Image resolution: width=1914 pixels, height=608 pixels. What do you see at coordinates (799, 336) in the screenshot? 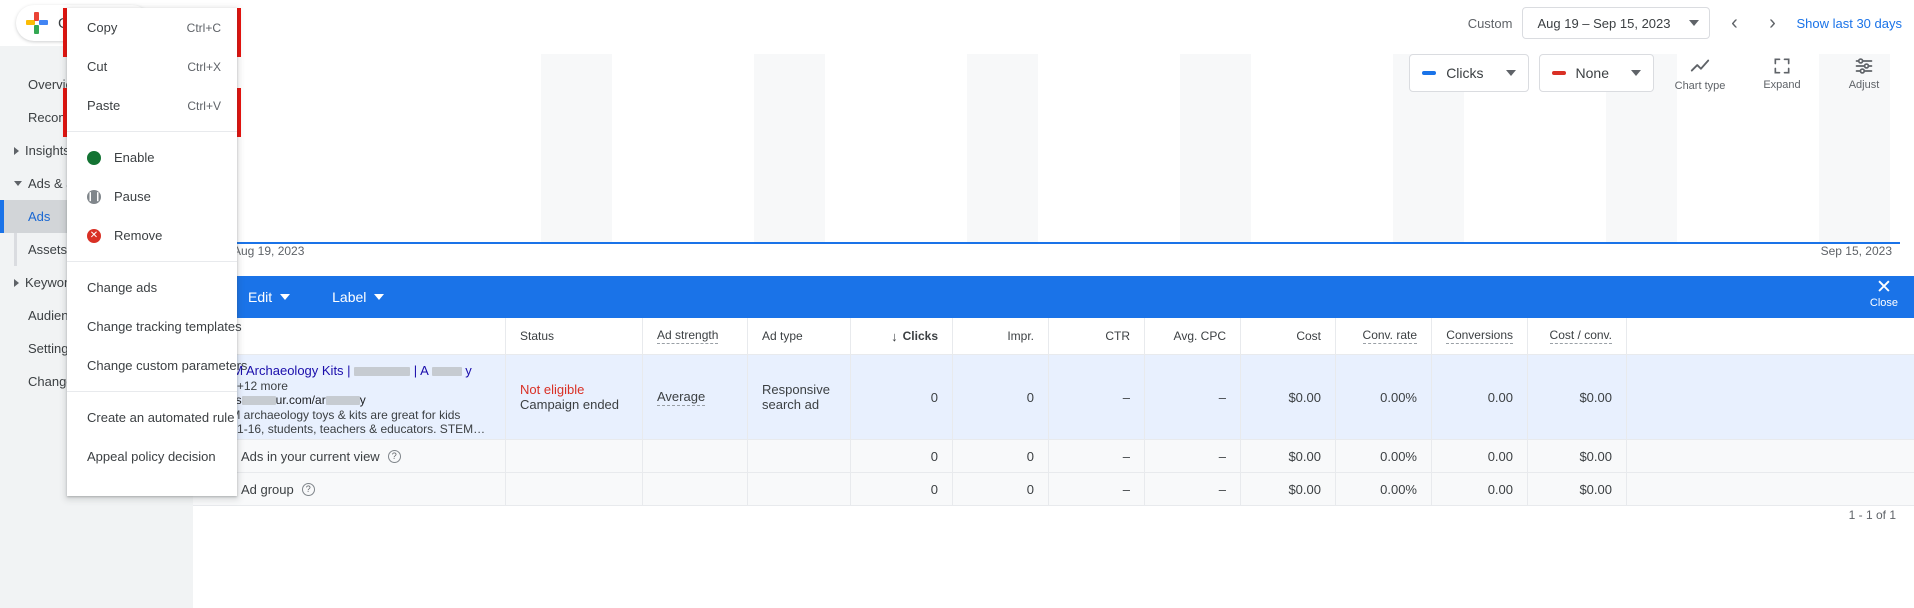
I see `column-header-ad-type: Ad type` at bounding box center [799, 336].